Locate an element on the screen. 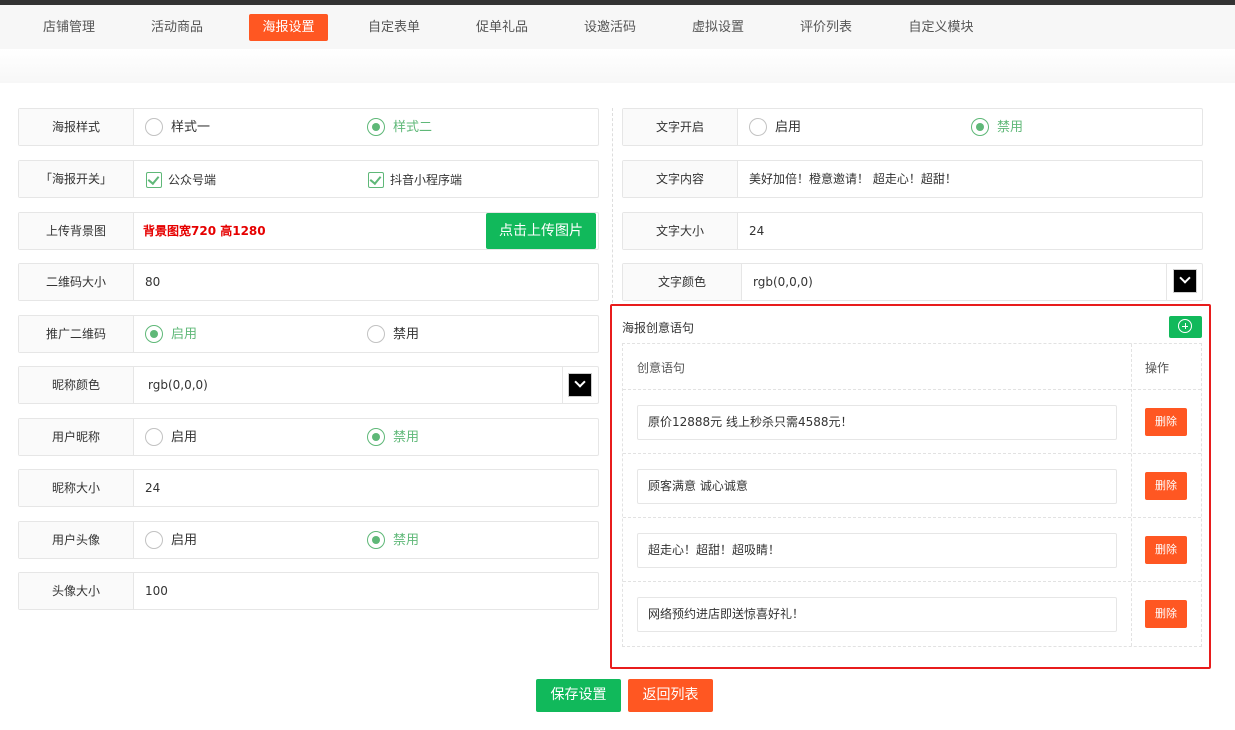 The width and height of the screenshot is (1235, 730). radio-user-avatar-enable: 启用 is located at coordinates (171, 541).